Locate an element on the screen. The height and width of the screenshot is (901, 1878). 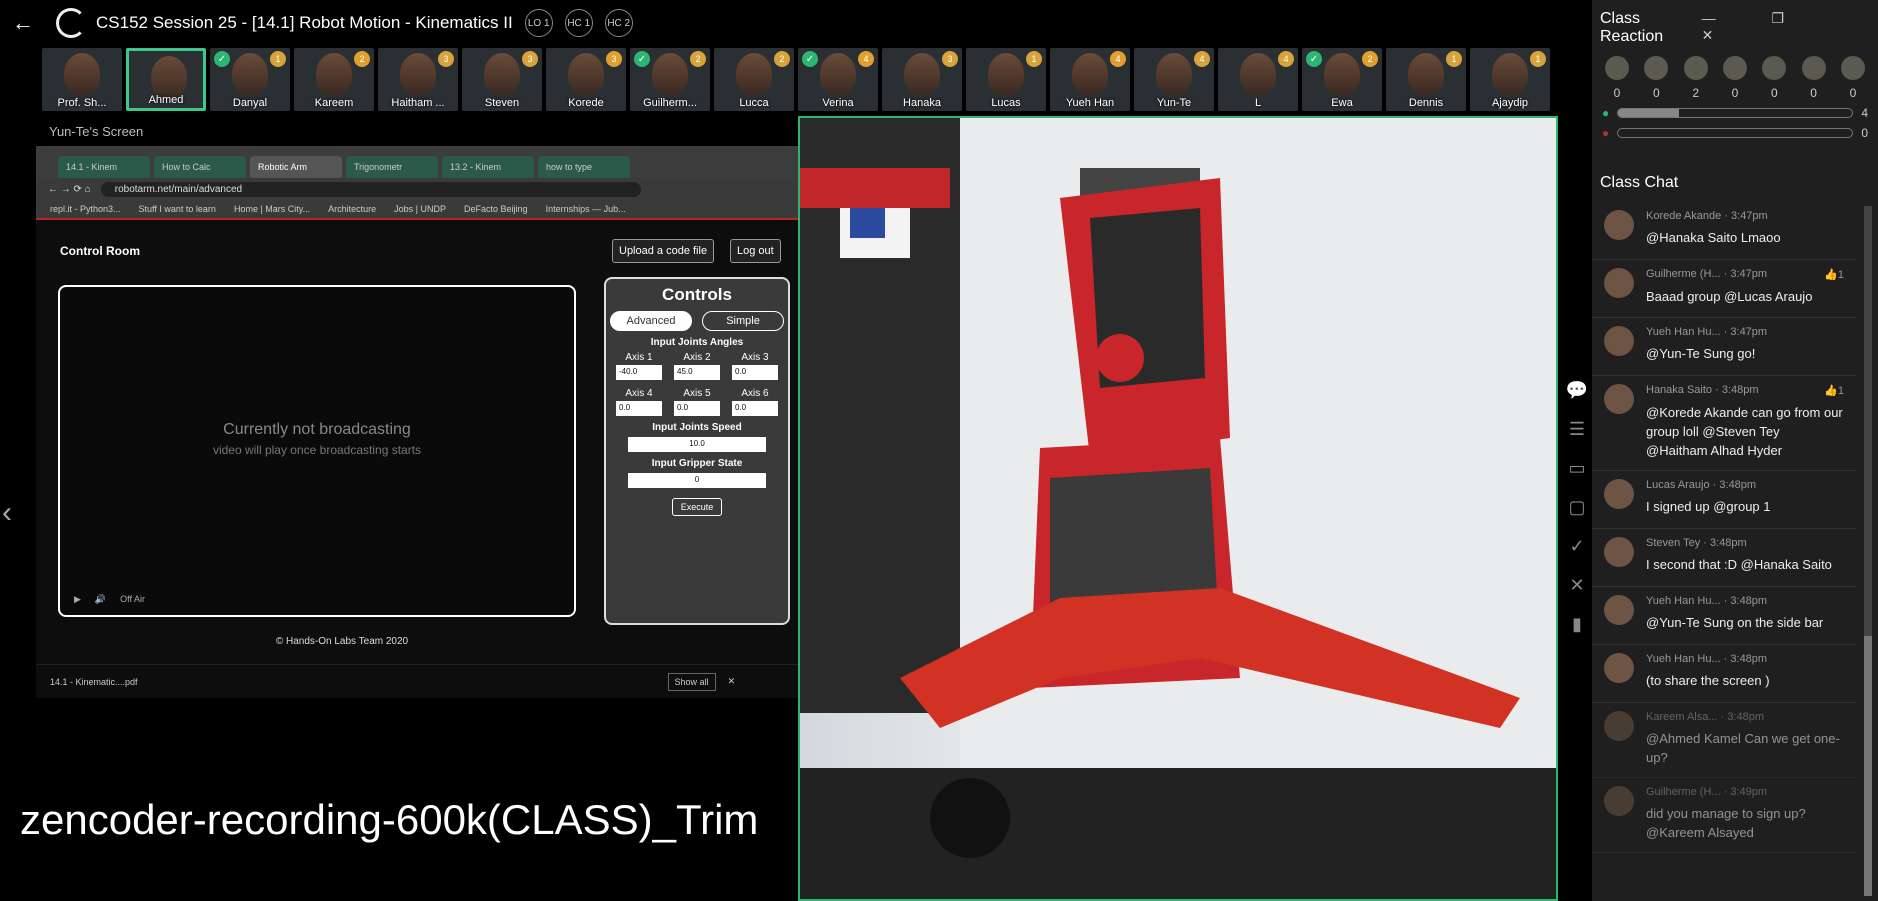
axis-input: 45.0 is located at coordinates (697, 372).